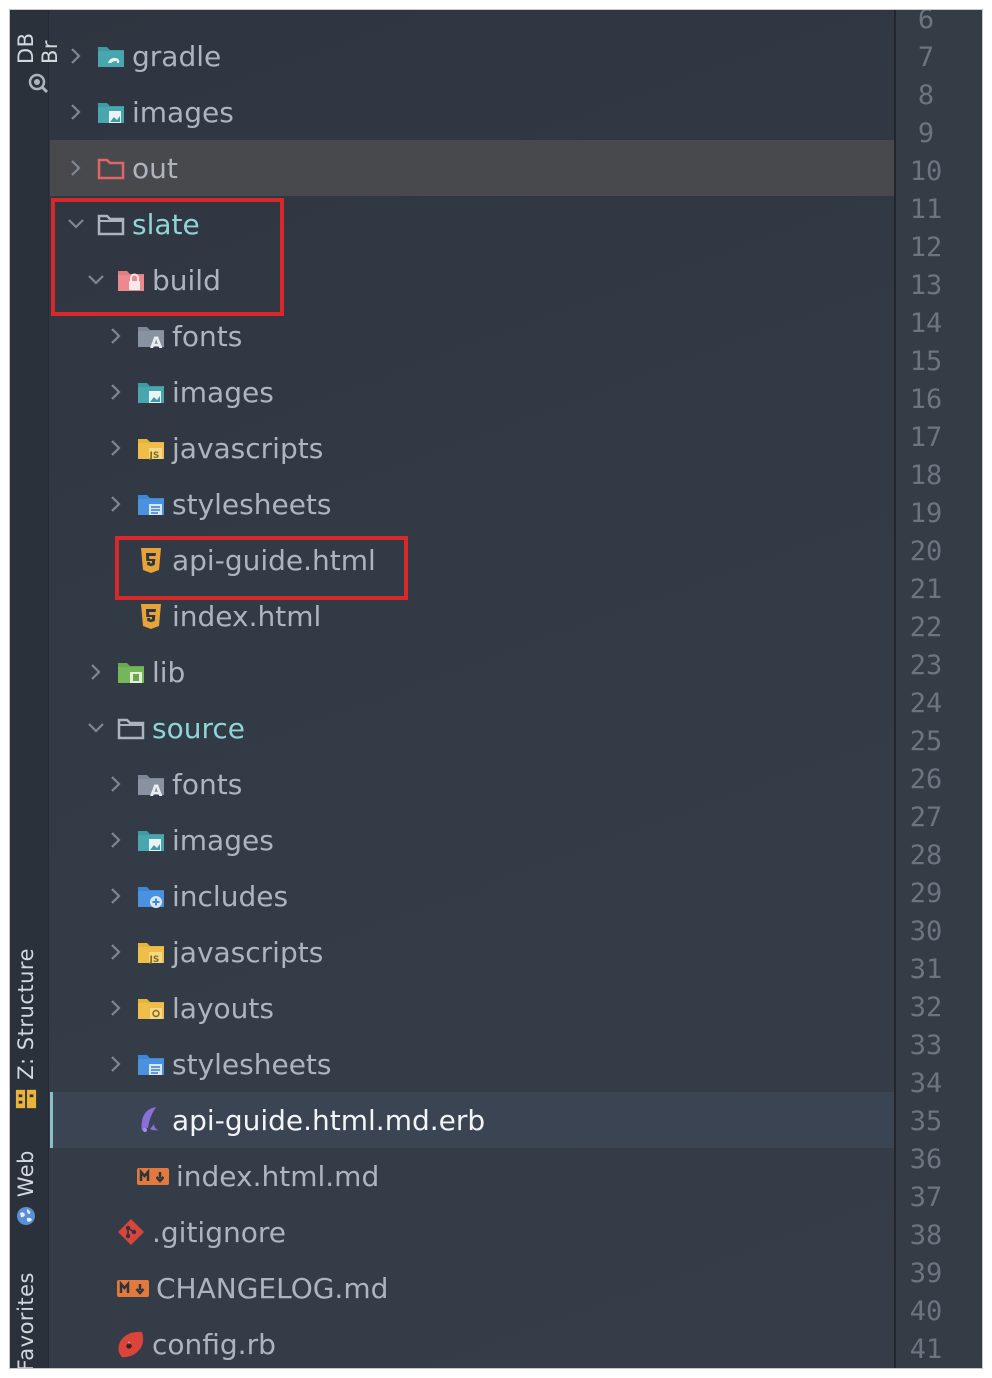 This screenshot has height=1378, width=992. I want to click on line-number: 24, so click(926, 703).